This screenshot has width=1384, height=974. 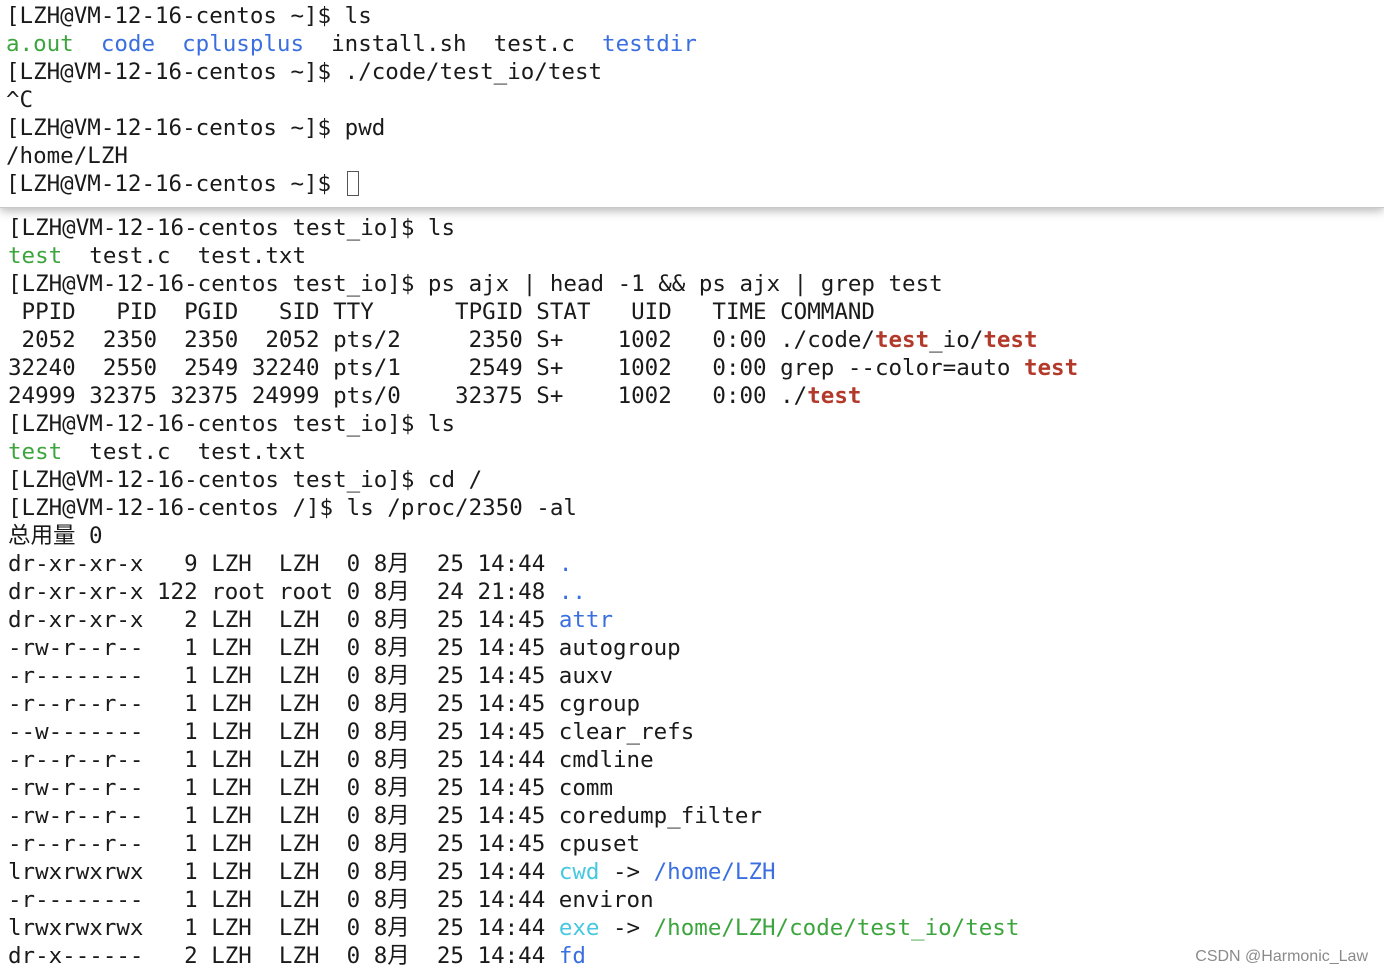 What do you see at coordinates (283, 956) in the screenshot?
I see `line-segment: dr-x------ 2 LZH LZH 0 8月 25 14:44` at bounding box center [283, 956].